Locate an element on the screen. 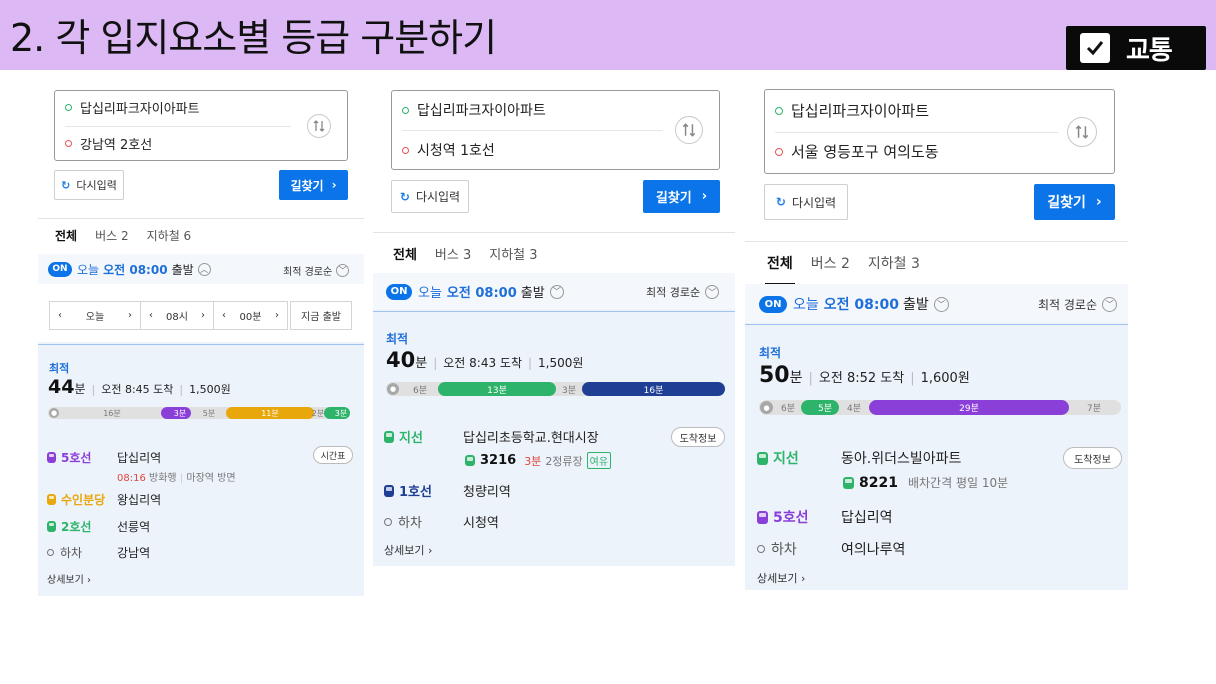  depart-now-button: 지금 출발 is located at coordinates (321, 315).